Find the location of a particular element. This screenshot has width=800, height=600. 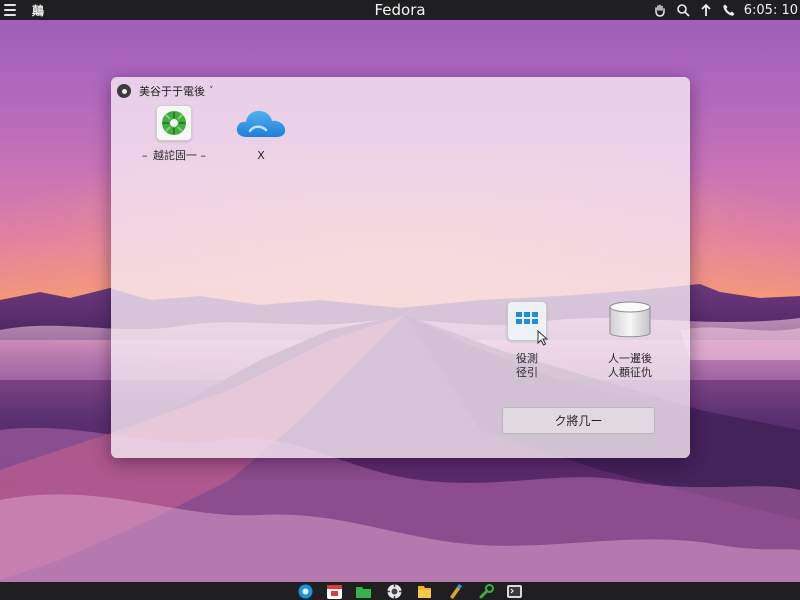

chevron-down-icon: ˅ is located at coordinates (211, 91).